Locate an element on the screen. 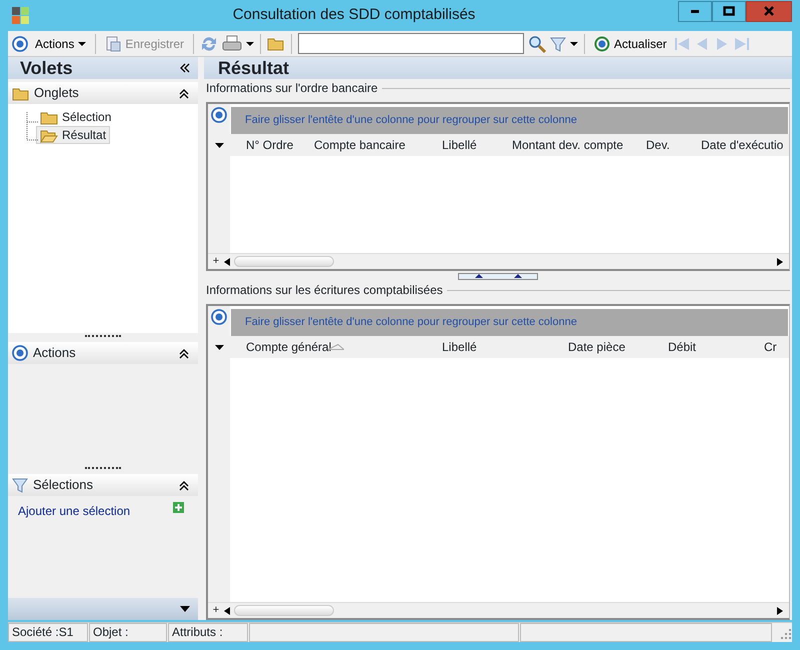 The width and height of the screenshot is (800, 650). column-header: Compte bancaire is located at coordinates (362, 145).